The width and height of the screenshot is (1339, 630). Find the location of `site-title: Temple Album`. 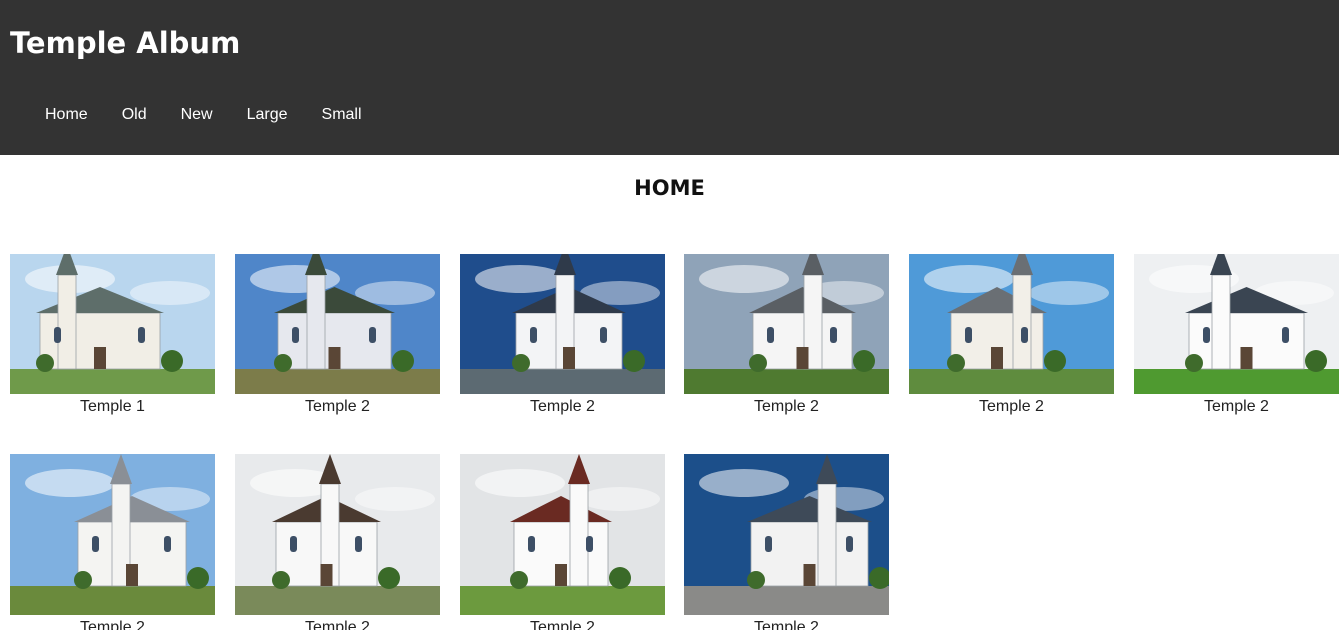

site-title: Temple Album is located at coordinates (125, 43).